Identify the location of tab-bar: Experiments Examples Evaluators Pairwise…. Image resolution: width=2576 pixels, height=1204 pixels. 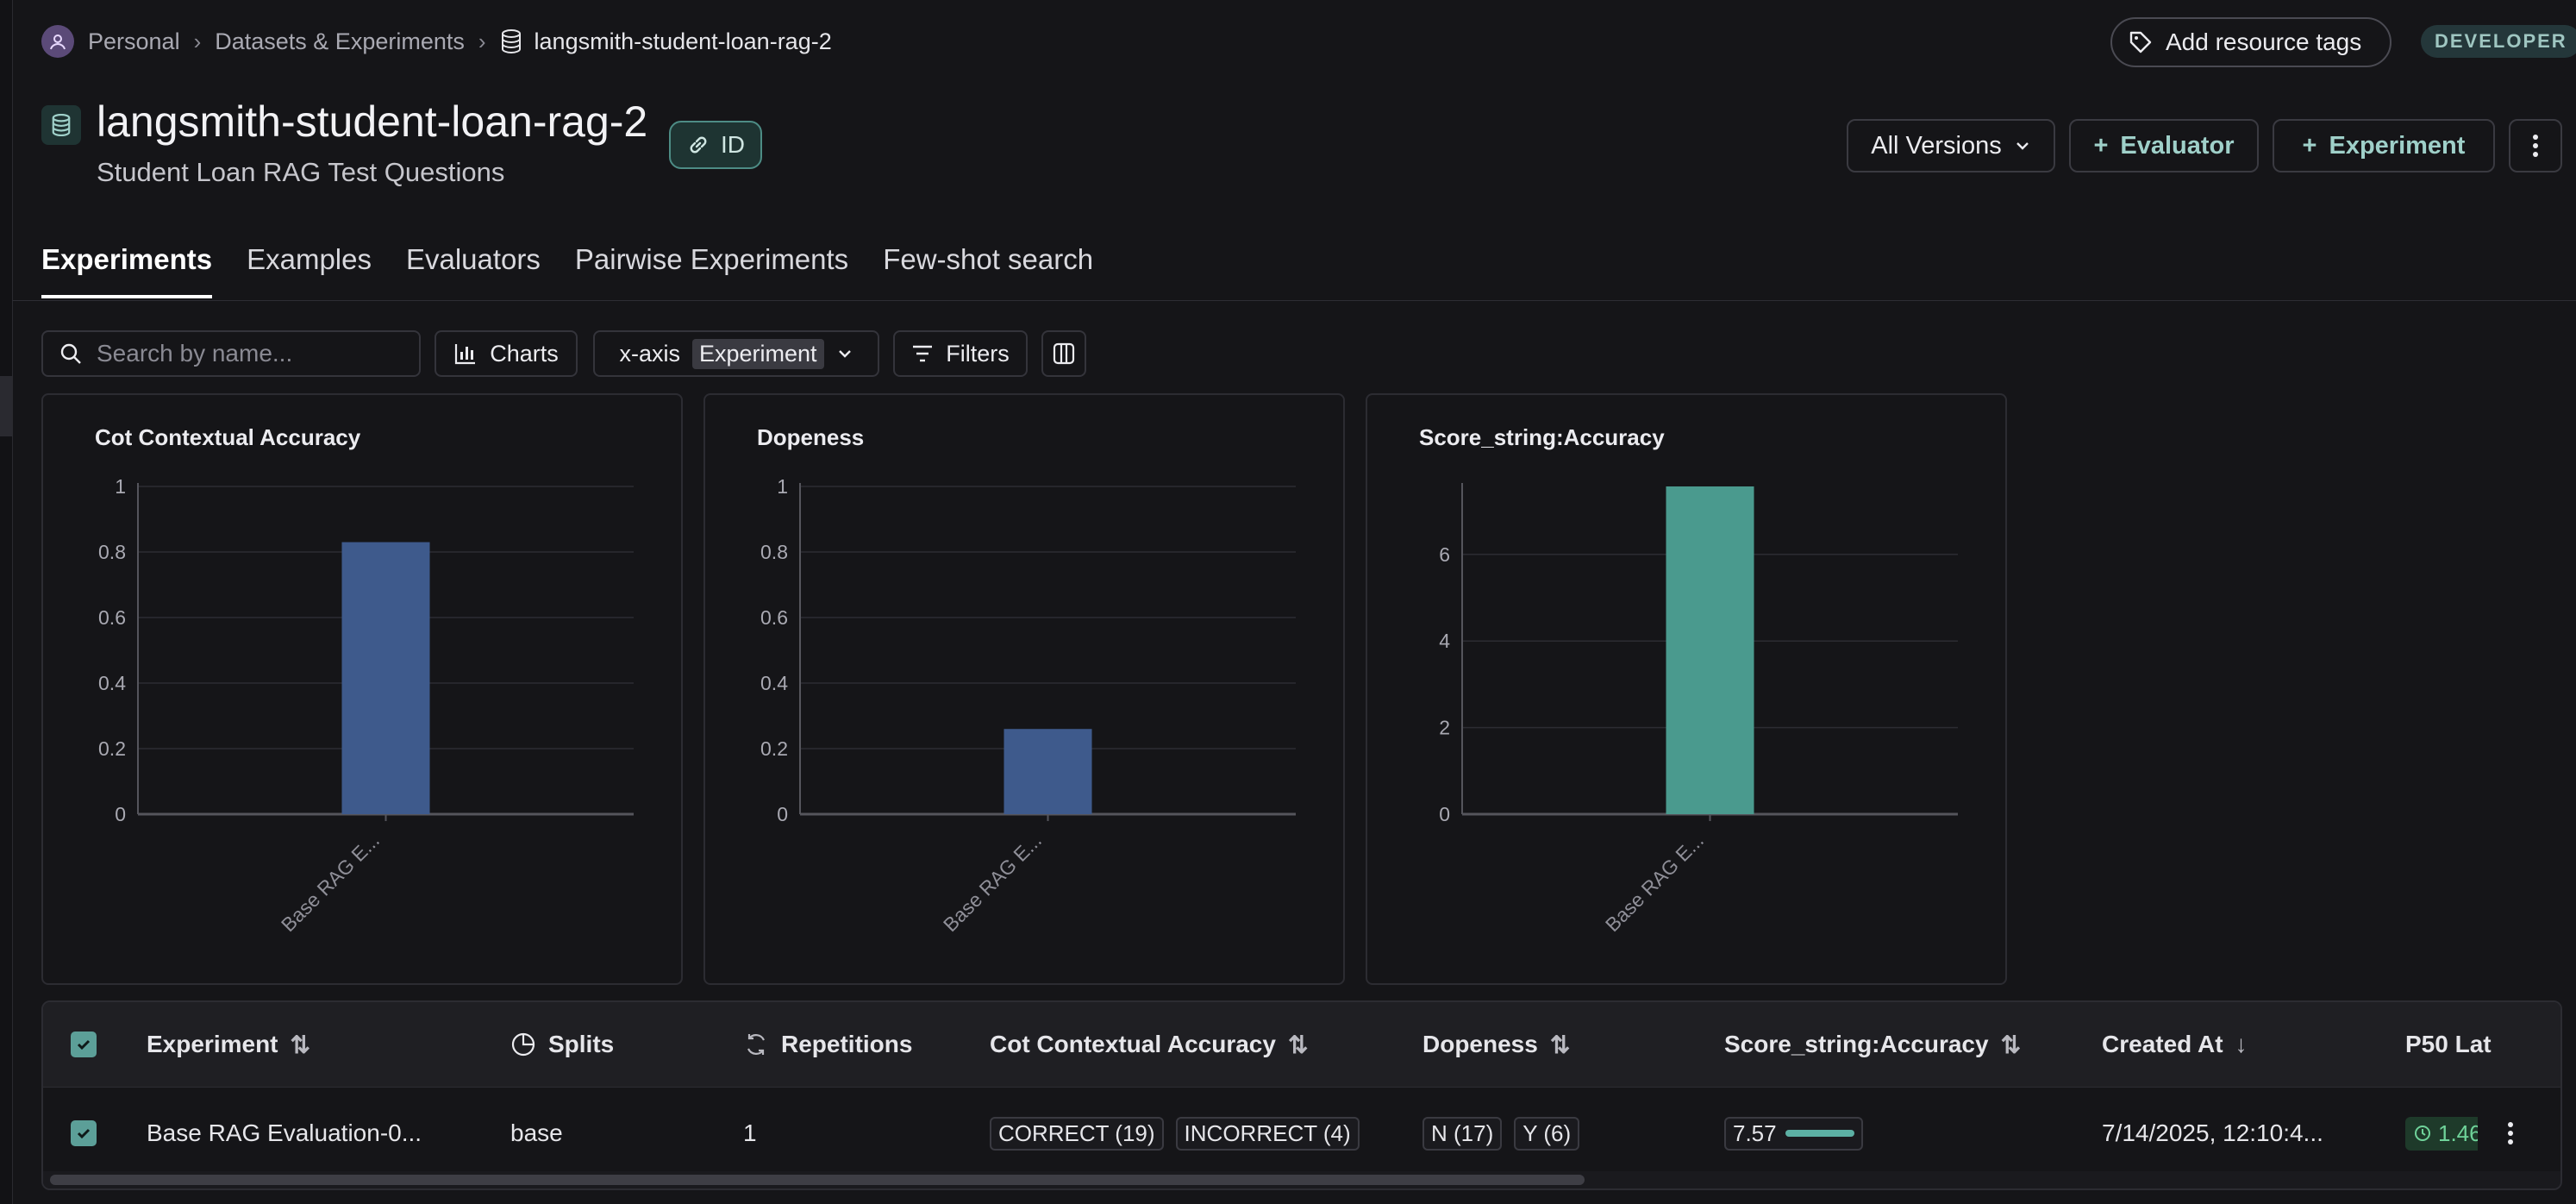
(567, 270).